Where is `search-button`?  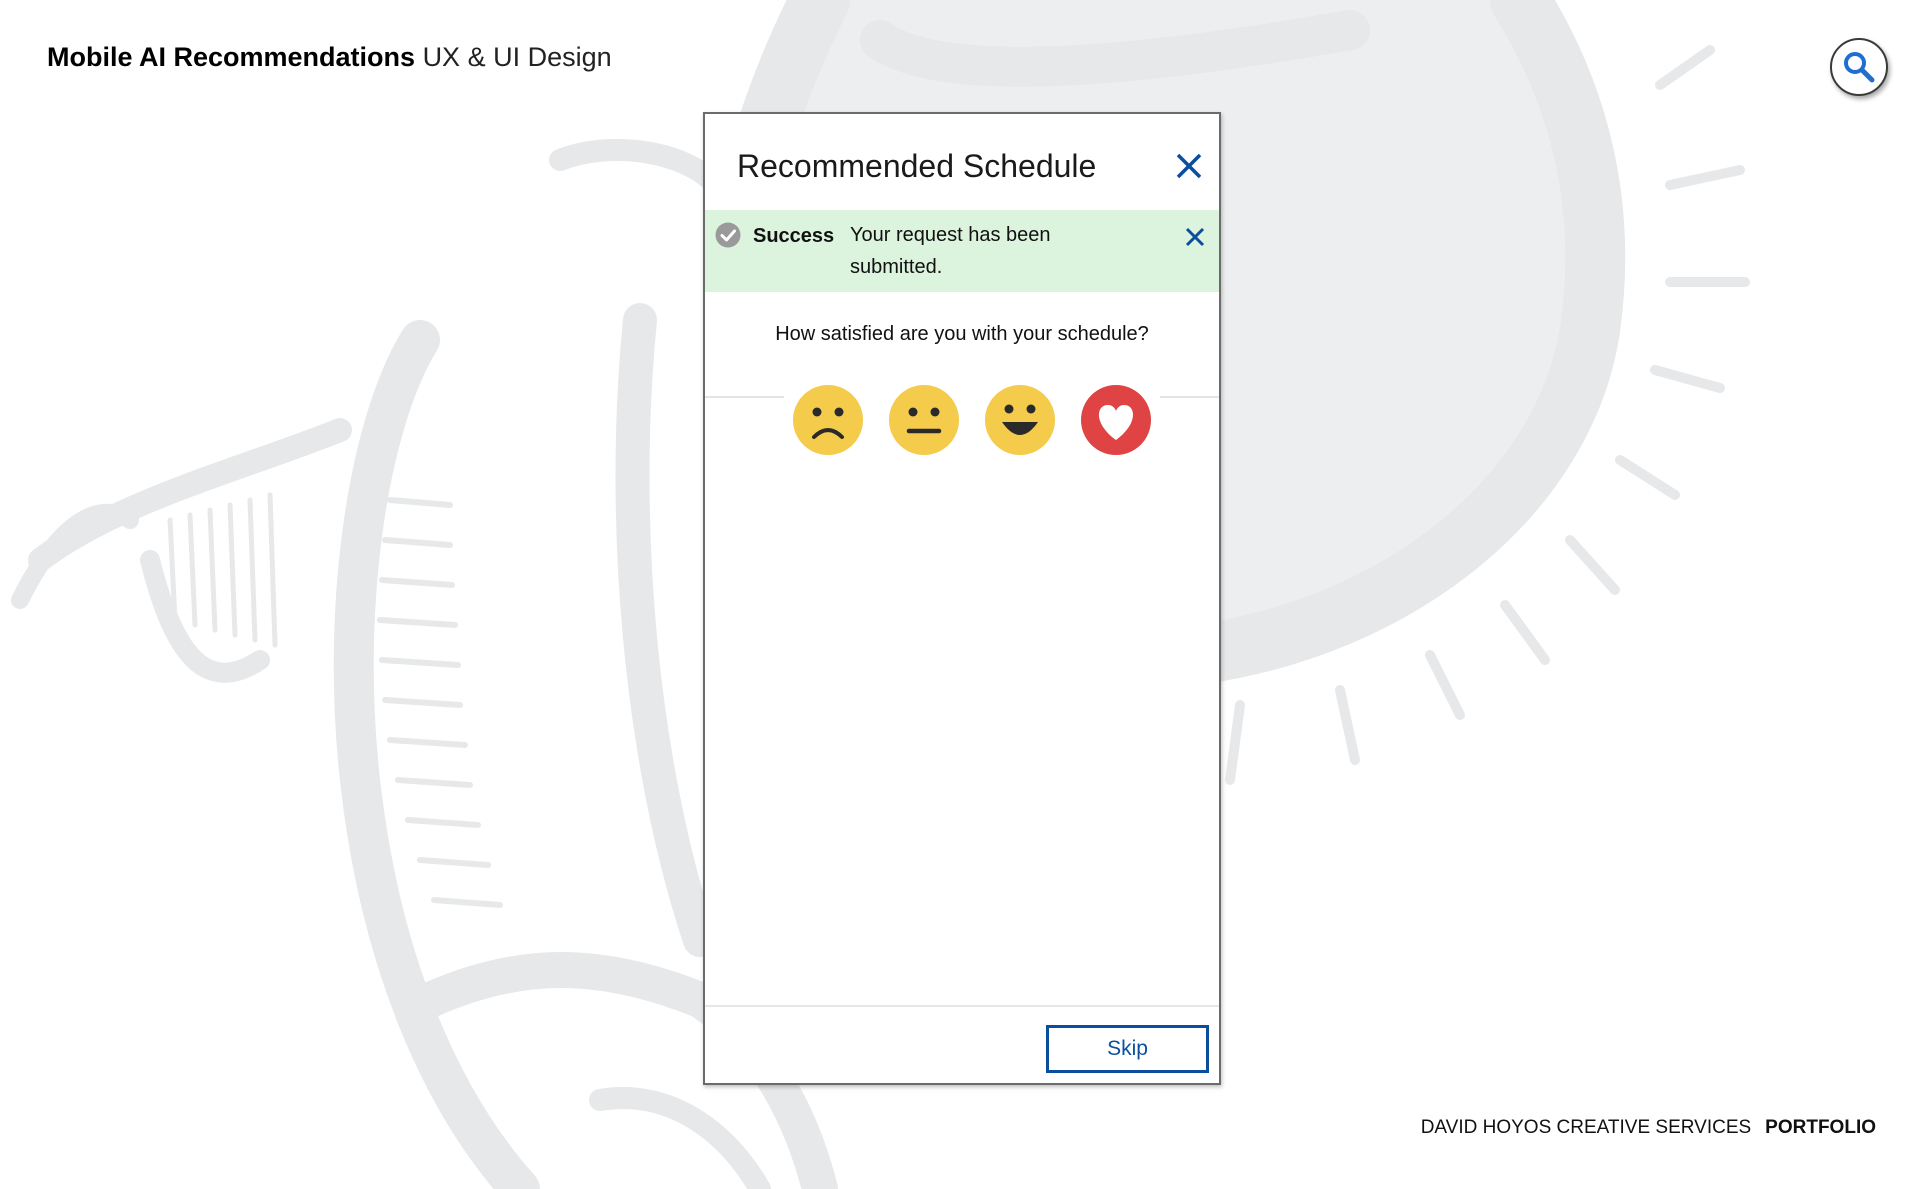 search-button is located at coordinates (1859, 67).